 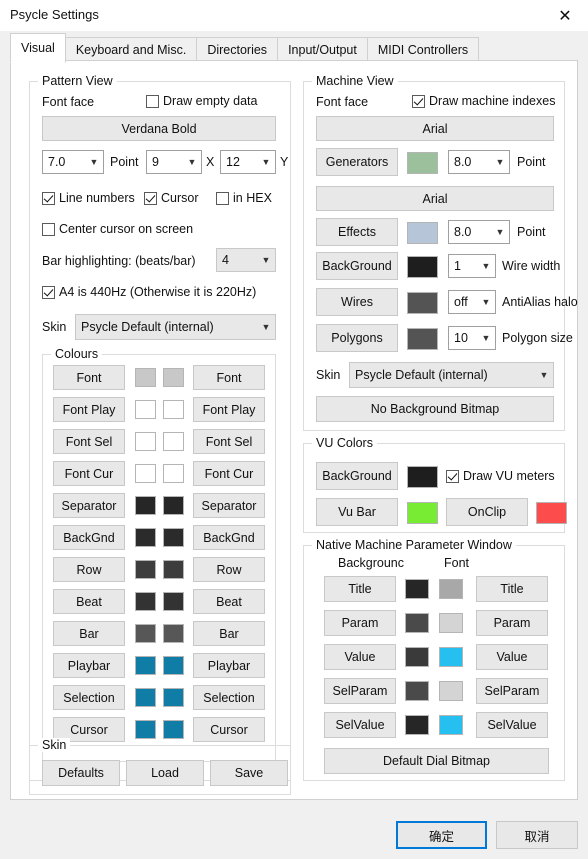 I want to click on polygons-color-button: Polygons, so click(x=357, y=338).